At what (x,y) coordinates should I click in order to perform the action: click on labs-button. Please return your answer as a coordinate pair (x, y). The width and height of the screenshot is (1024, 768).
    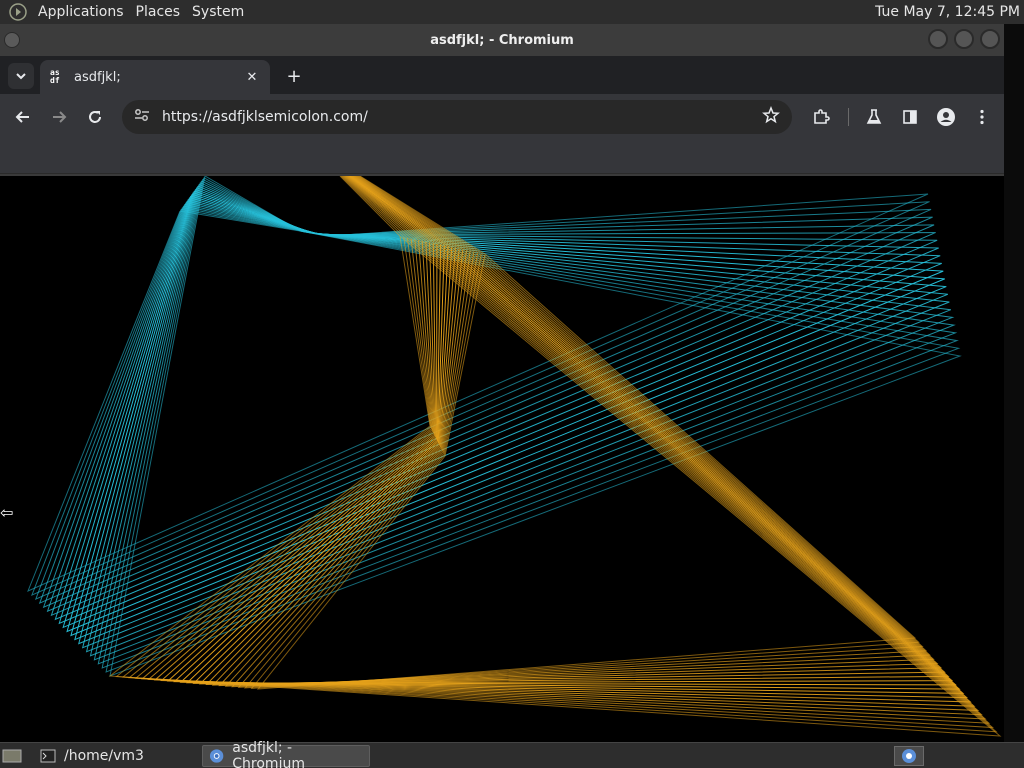
    Looking at the image, I should click on (874, 117).